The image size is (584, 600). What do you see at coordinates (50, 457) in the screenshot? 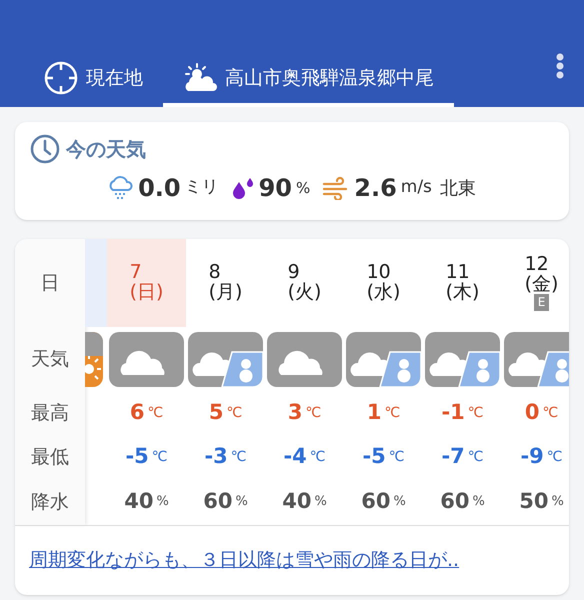
I see `row-label: 最低` at bounding box center [50, 457].